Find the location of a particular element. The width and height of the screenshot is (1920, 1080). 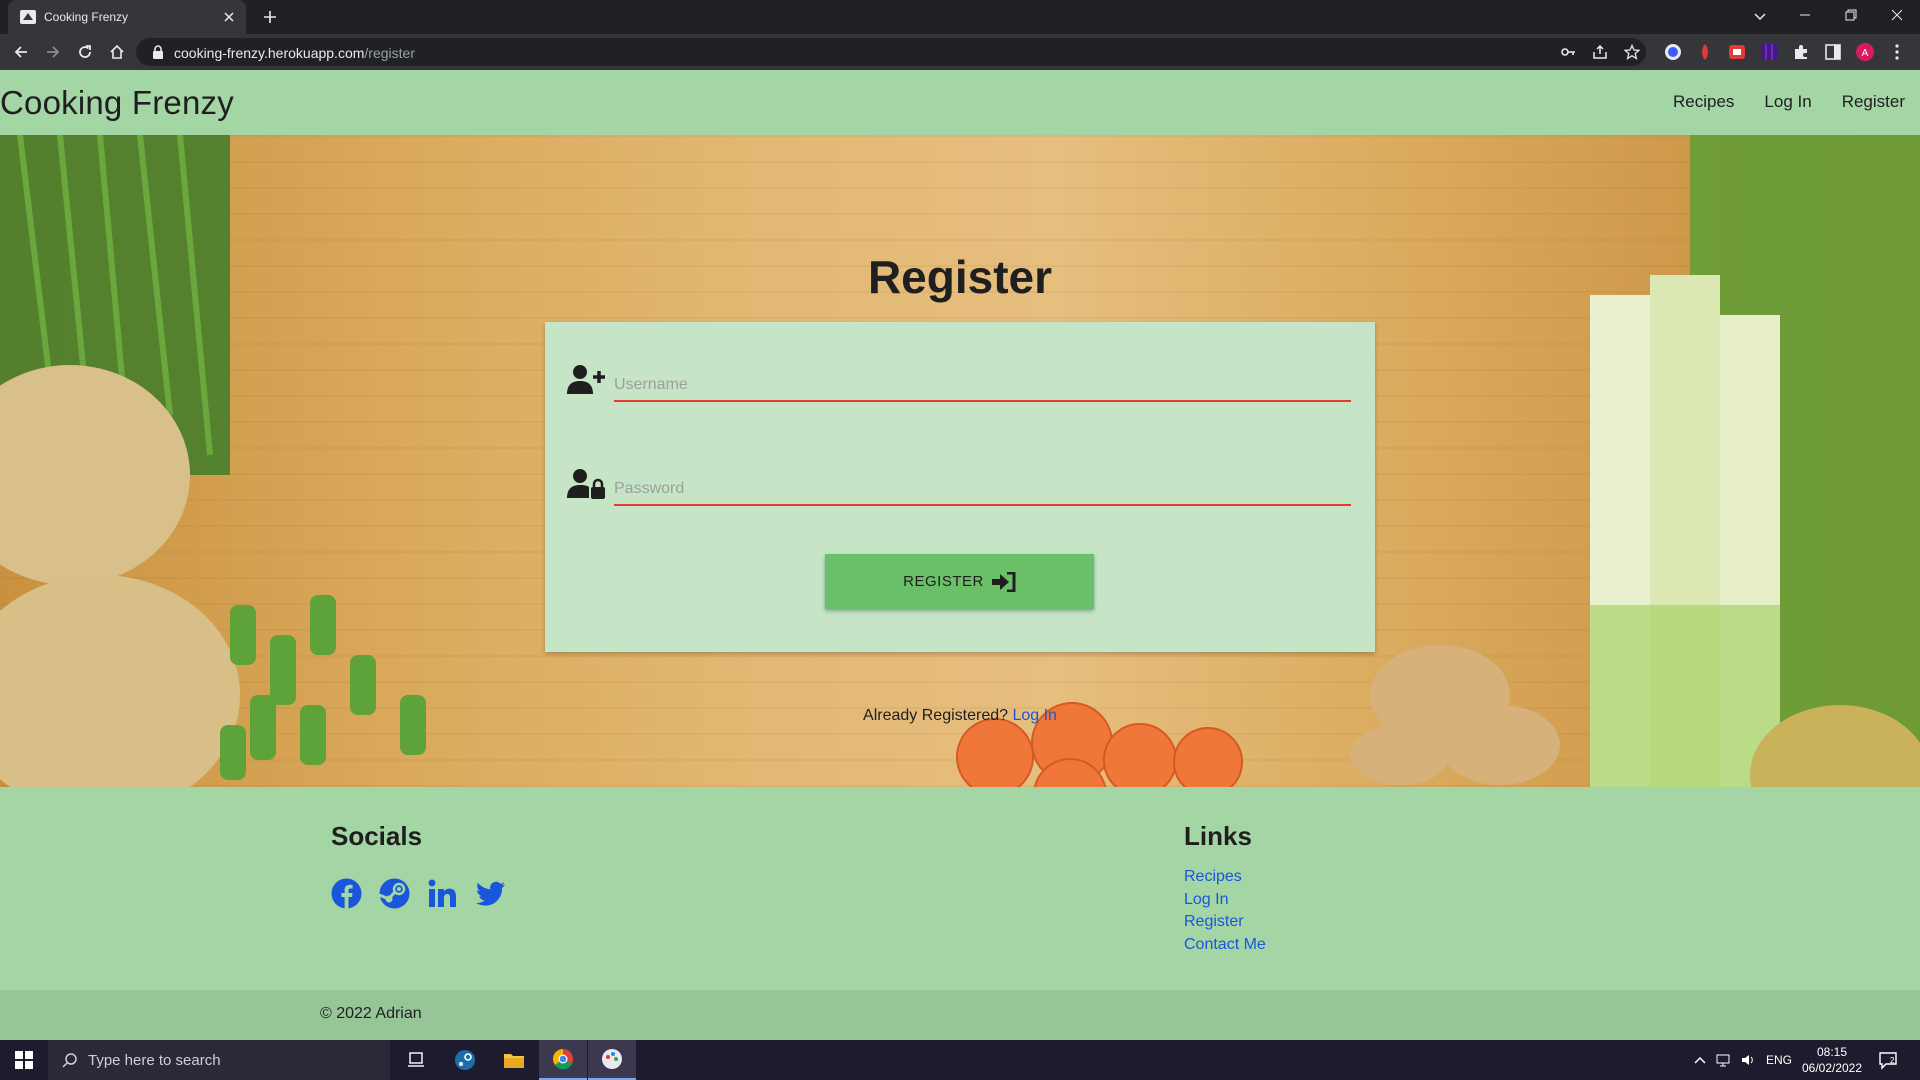

forward-arrow-icon is located at coordinates (53, 52).